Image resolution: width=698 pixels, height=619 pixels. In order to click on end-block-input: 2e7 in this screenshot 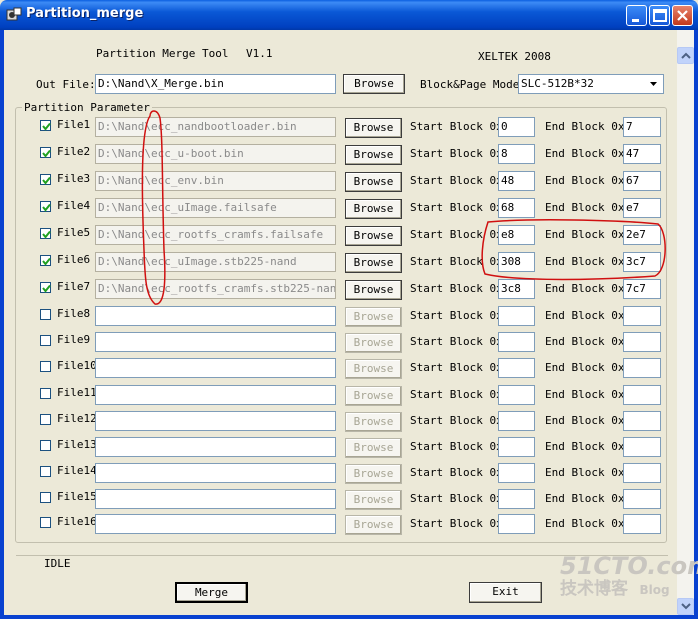, I will do `click(642, 235)`.